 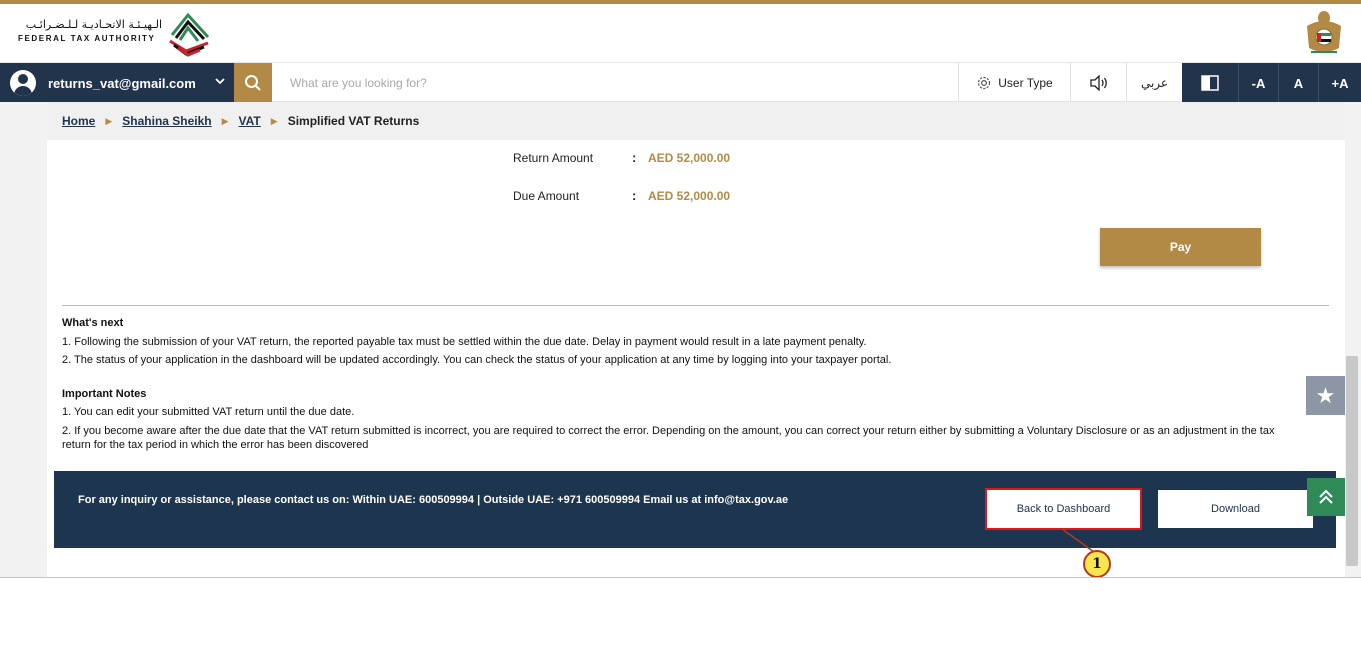 I want to click on speaker-icon, so click(x=1098, y=83).